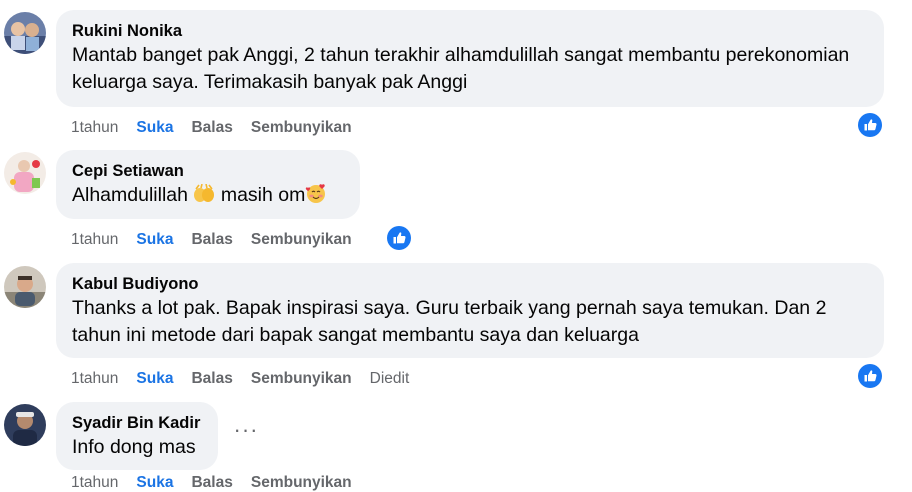  What do you see at coordinates (137, 423) in the screenshot?
I see `comment-author: Syadir Bin Kadir` at bounding box center [137, 423].